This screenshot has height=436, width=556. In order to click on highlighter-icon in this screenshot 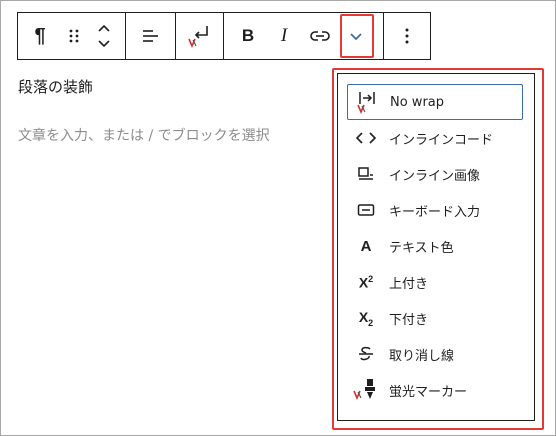, I will do `click(366, 390)`.